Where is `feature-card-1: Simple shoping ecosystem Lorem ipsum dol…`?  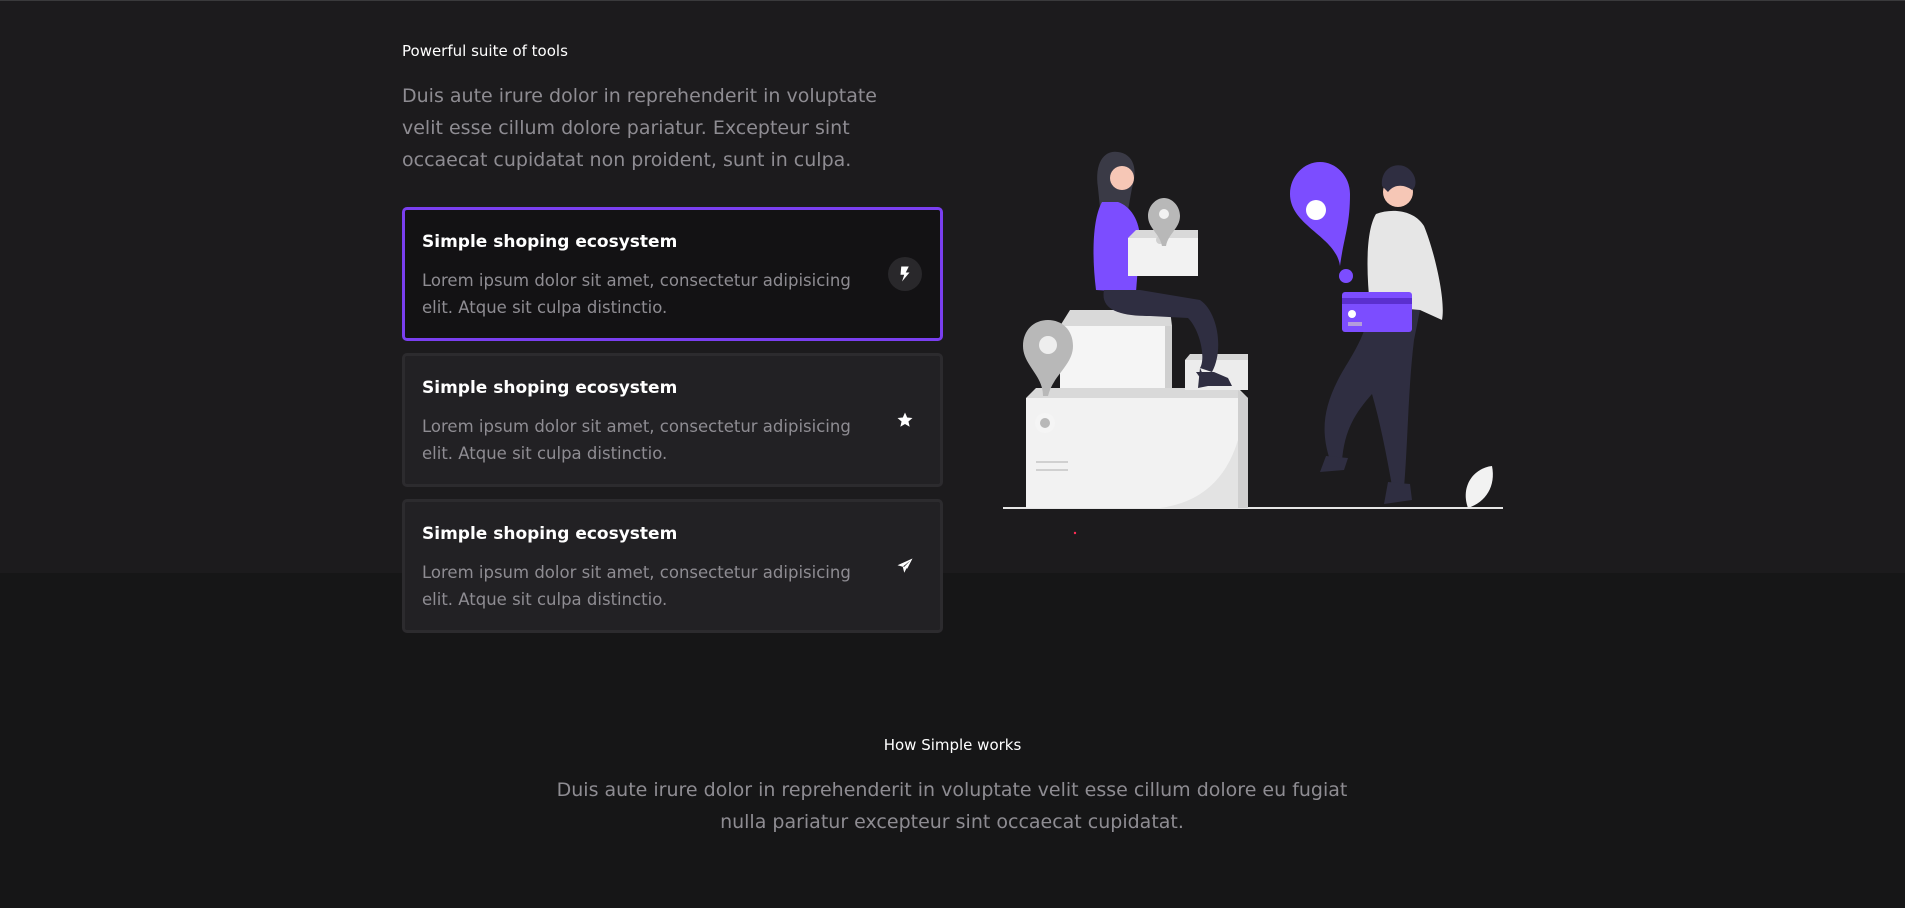
feature-card-1: Simple shoping ecosystem Lorem ipsum dol… is located at coordinates (672, 274).